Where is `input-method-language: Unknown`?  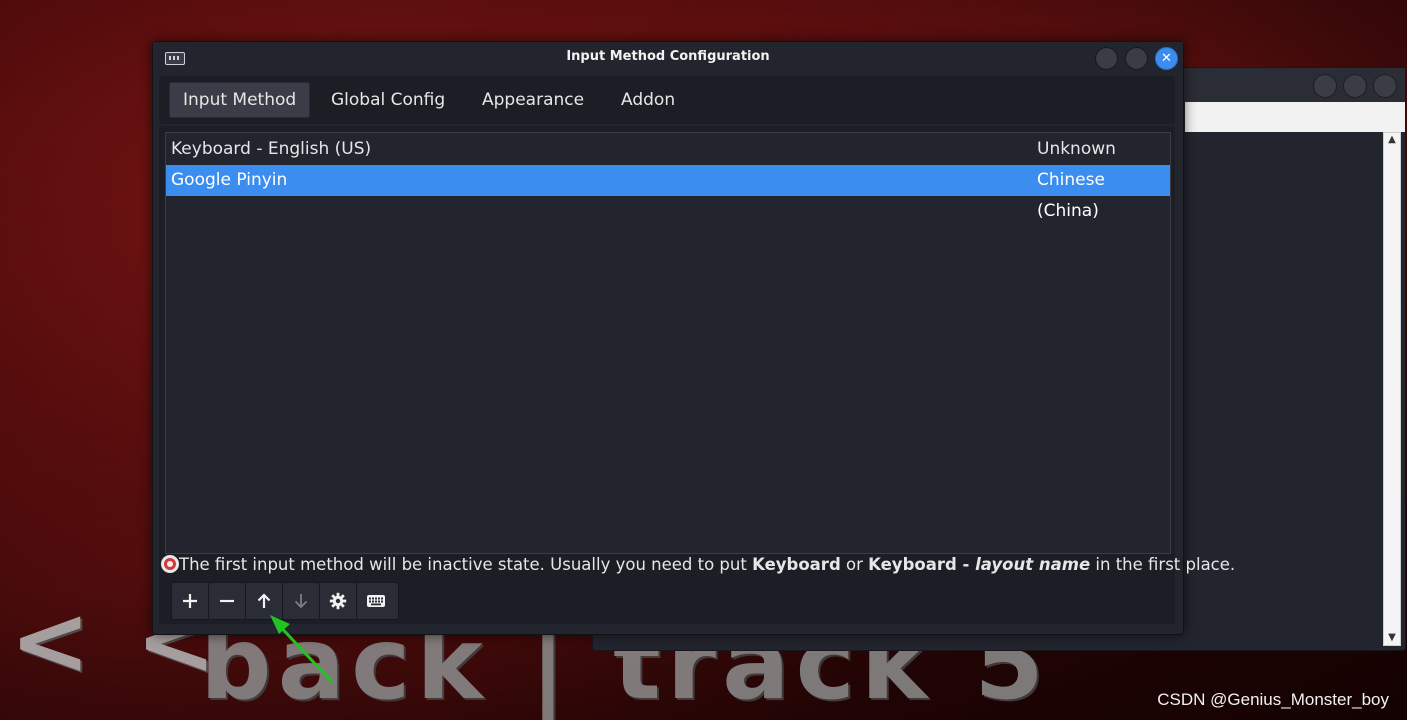 input-method-language: Unknown is located at coordinates (1076, 149).